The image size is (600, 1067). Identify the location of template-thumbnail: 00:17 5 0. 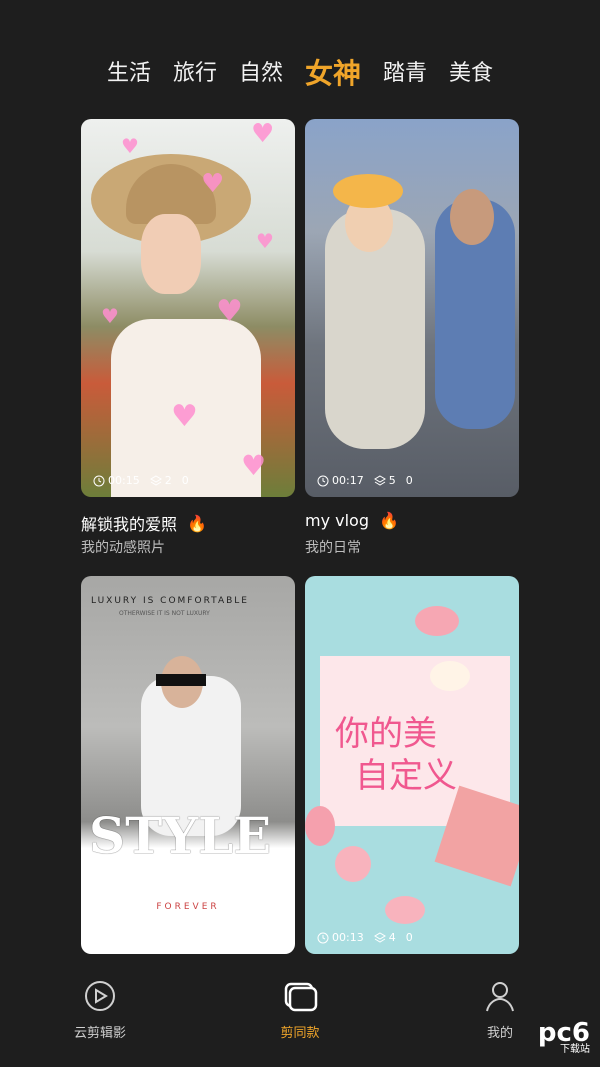
(412, 308).